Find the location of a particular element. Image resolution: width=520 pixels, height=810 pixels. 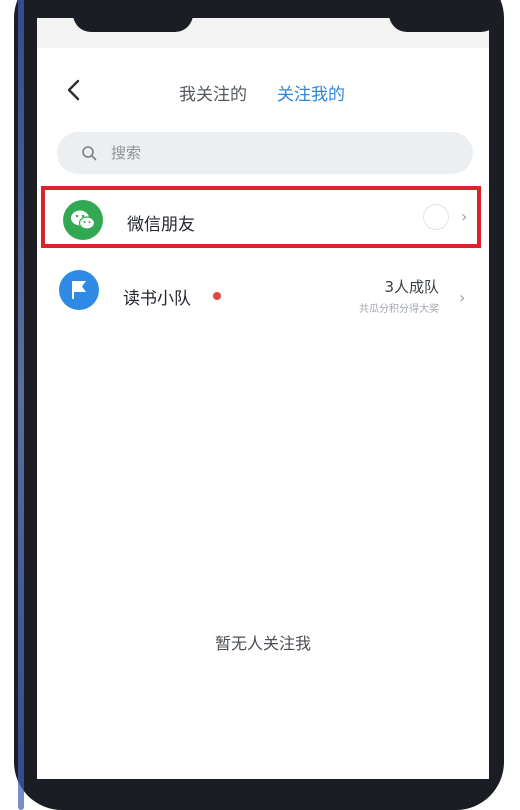

reading-team-label: 读书小队 is located at coordinates (157, 299).